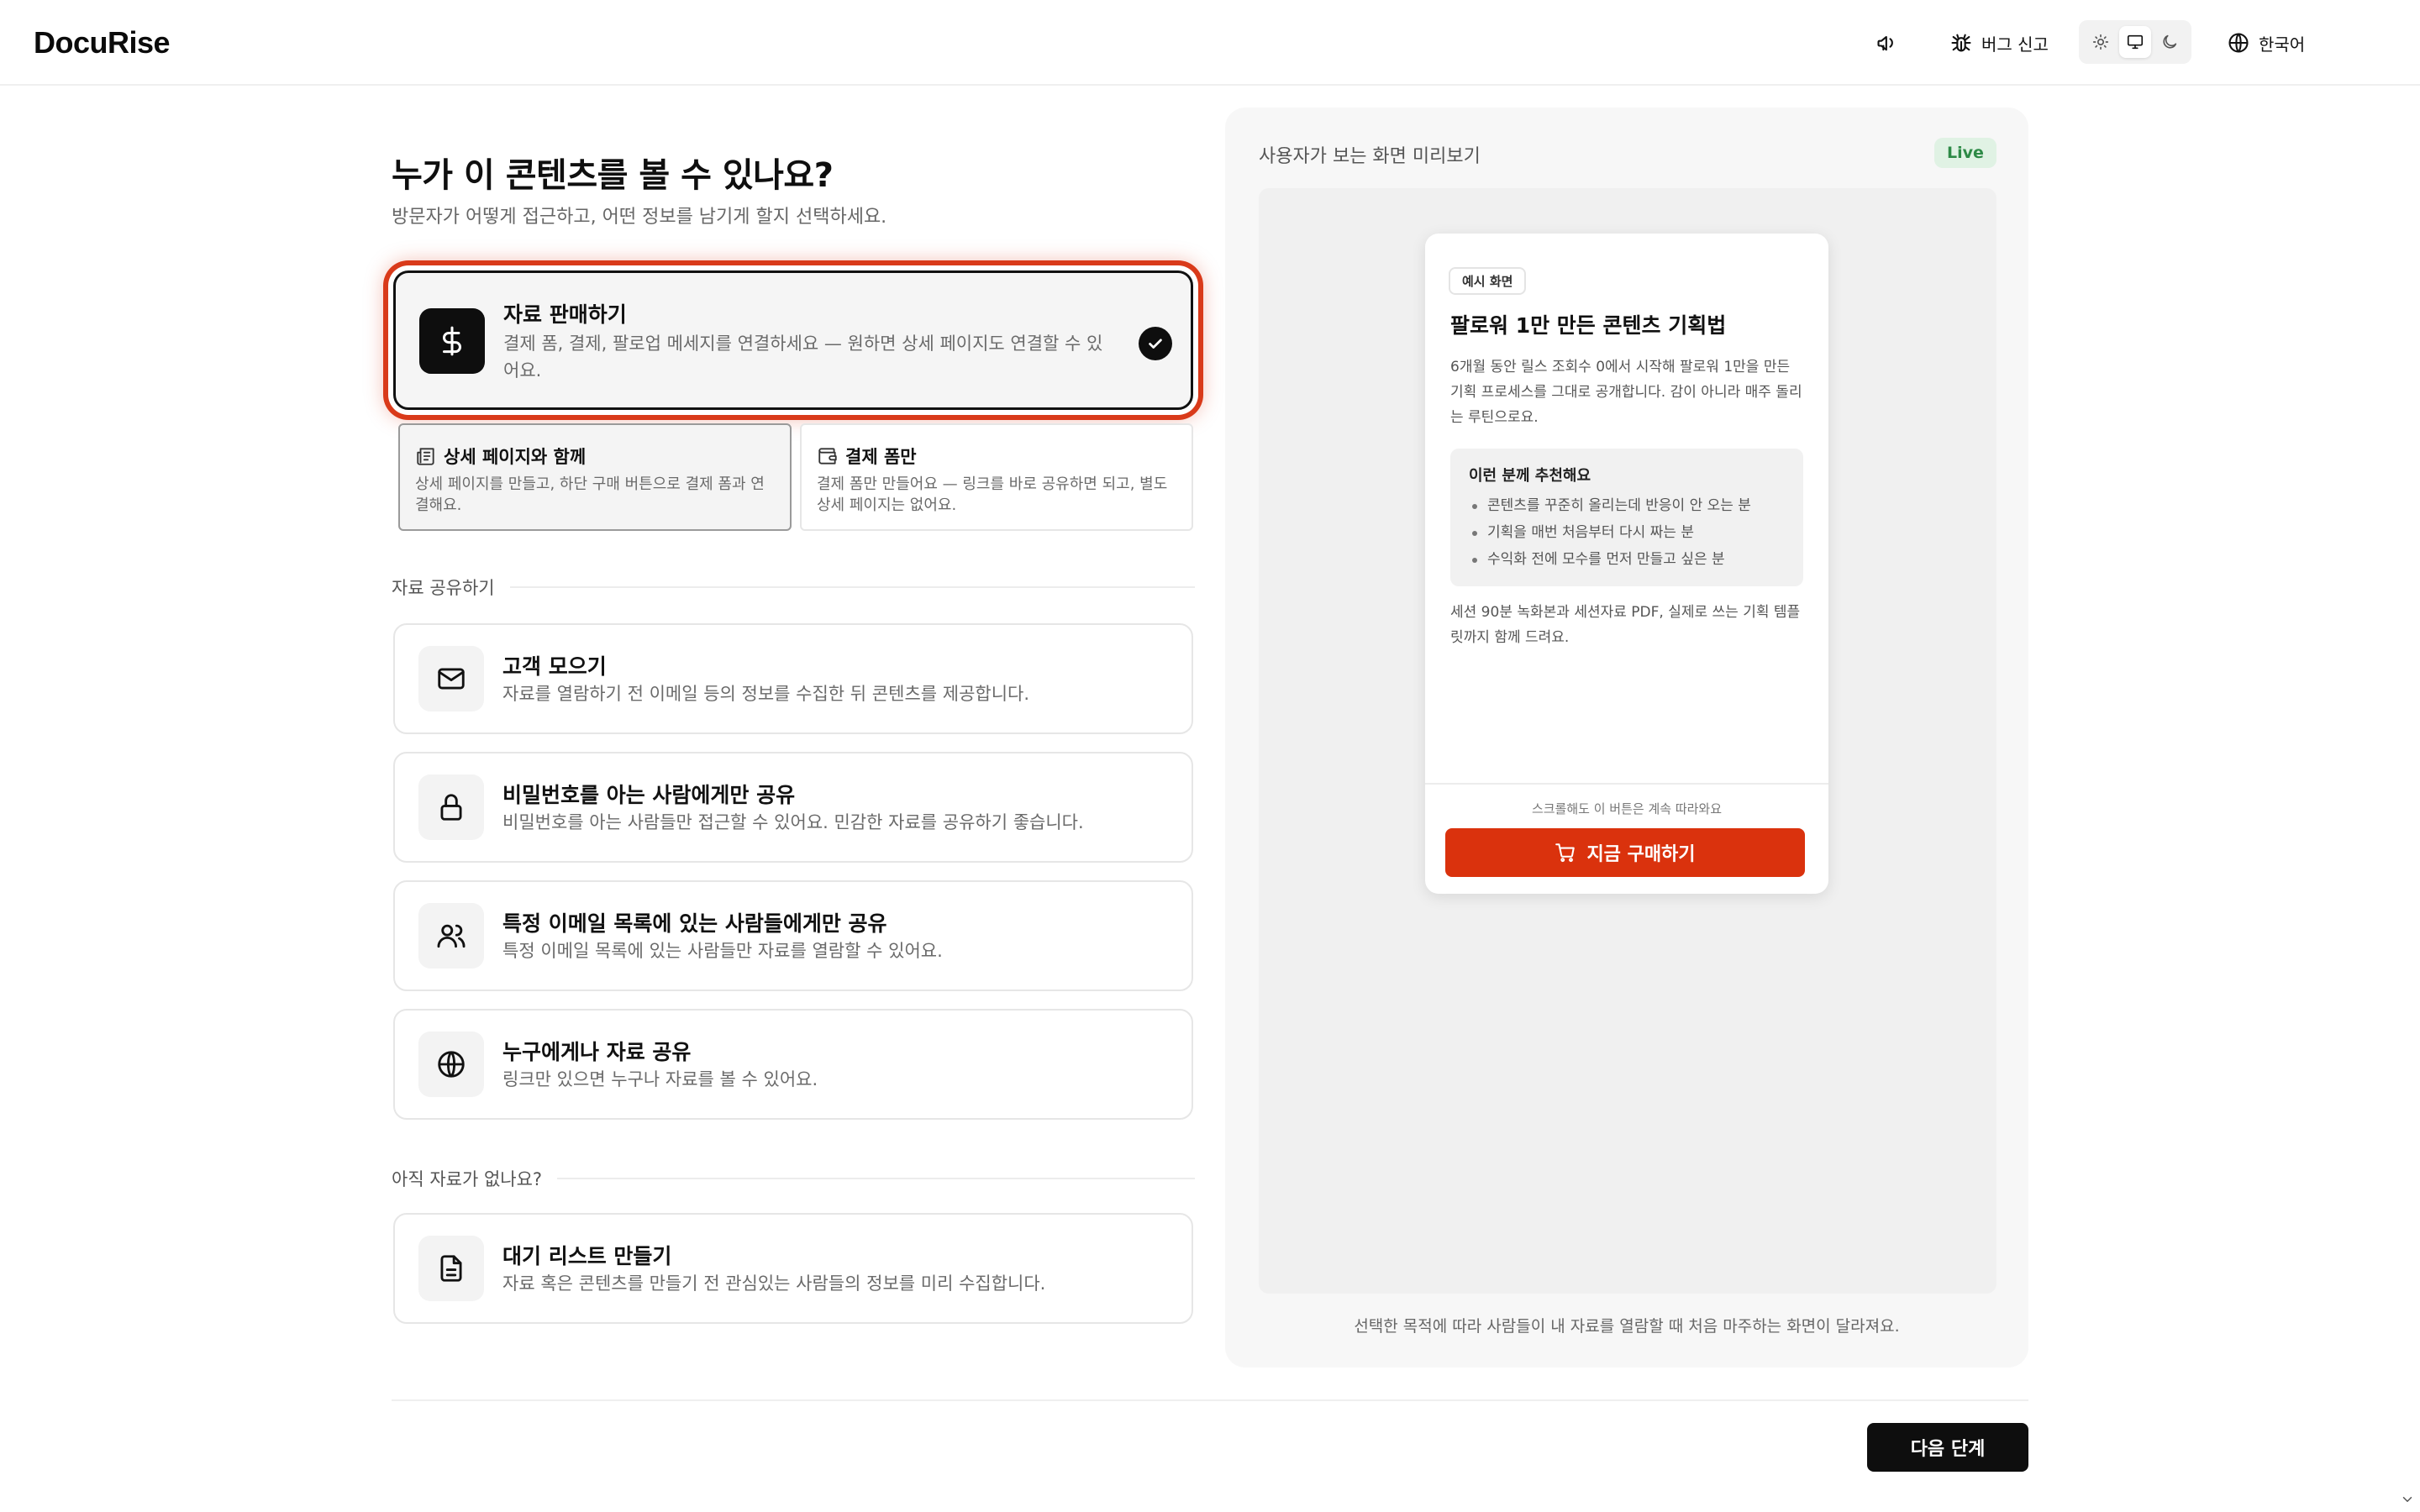  I want to click on page-subtitle: 방문자가 어떻게 접근하고, 어떤 정보를 남기게 할지 선택하세요., so click(639, 217).